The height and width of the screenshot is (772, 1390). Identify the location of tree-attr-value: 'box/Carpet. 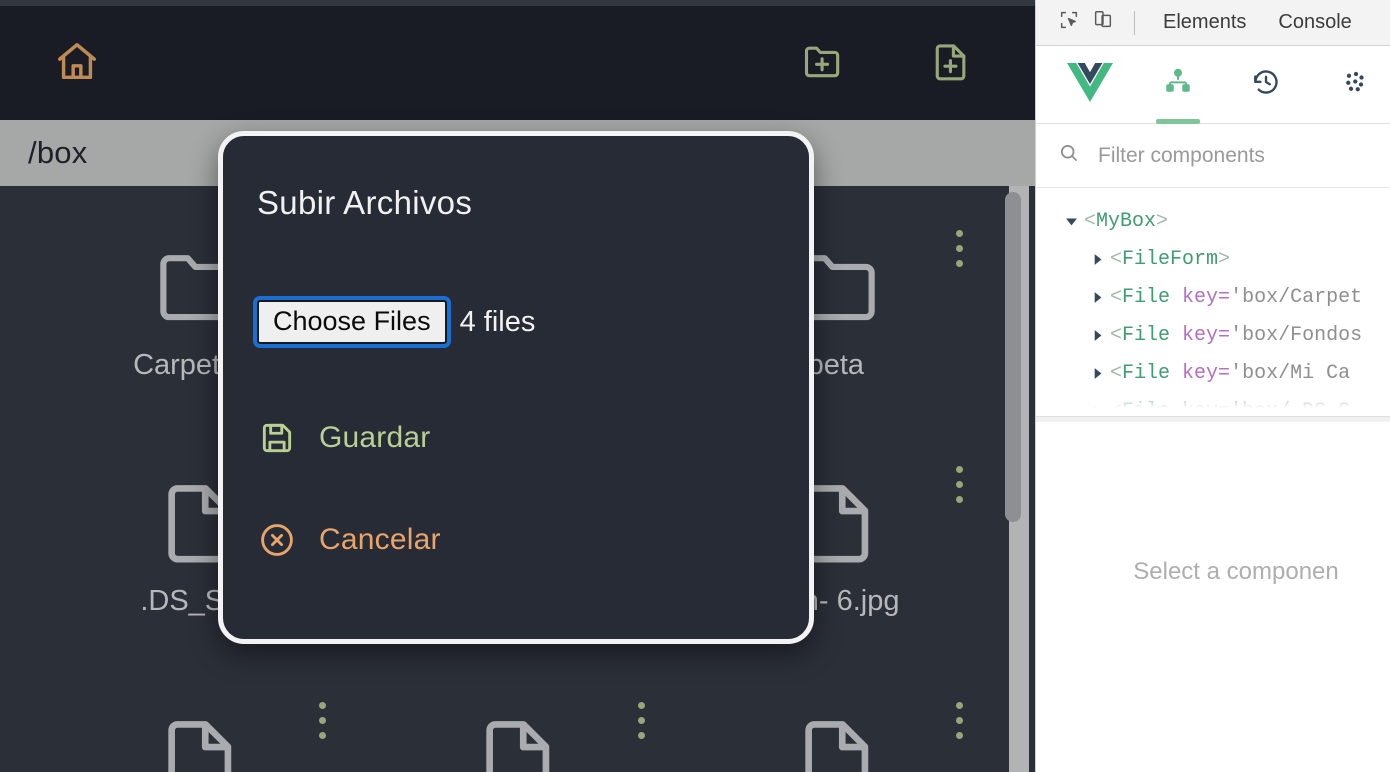
(1296, 297).